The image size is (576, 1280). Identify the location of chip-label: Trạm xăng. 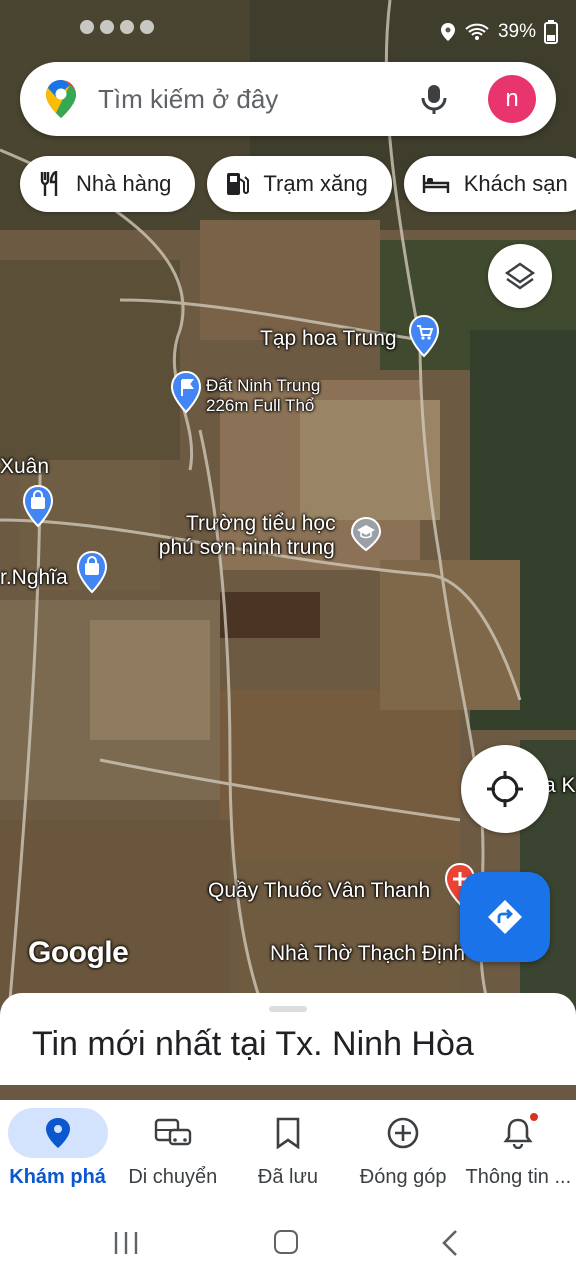
(315, 183).